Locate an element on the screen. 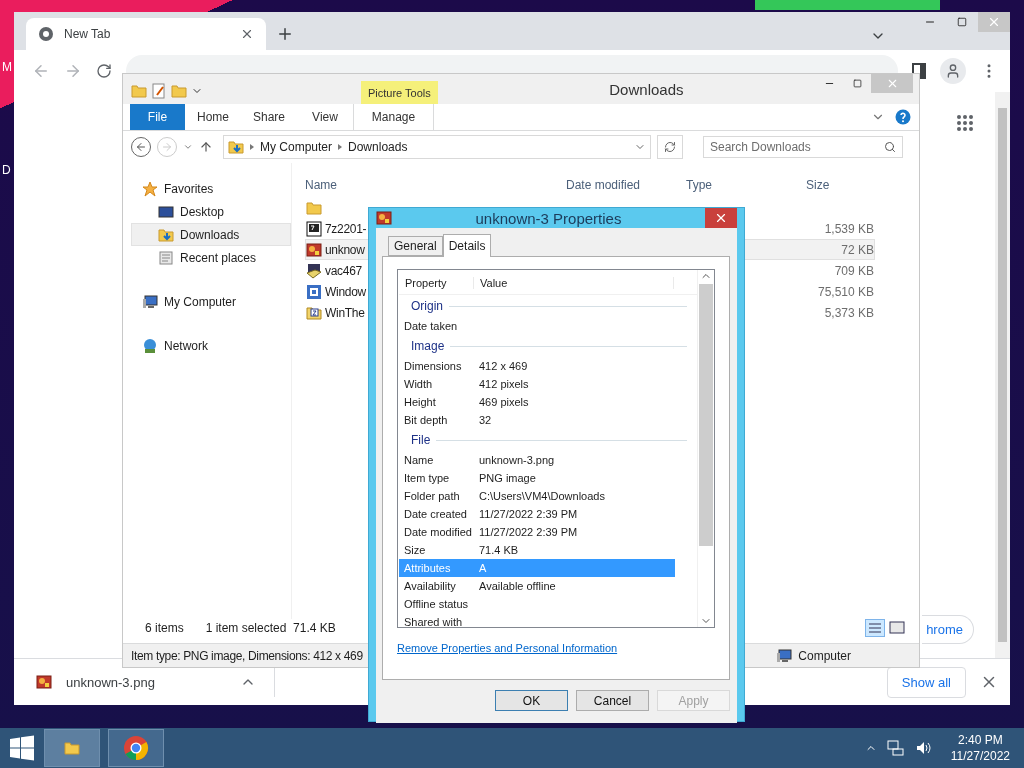  group-heading: Image is located at coordinates (428, 346).